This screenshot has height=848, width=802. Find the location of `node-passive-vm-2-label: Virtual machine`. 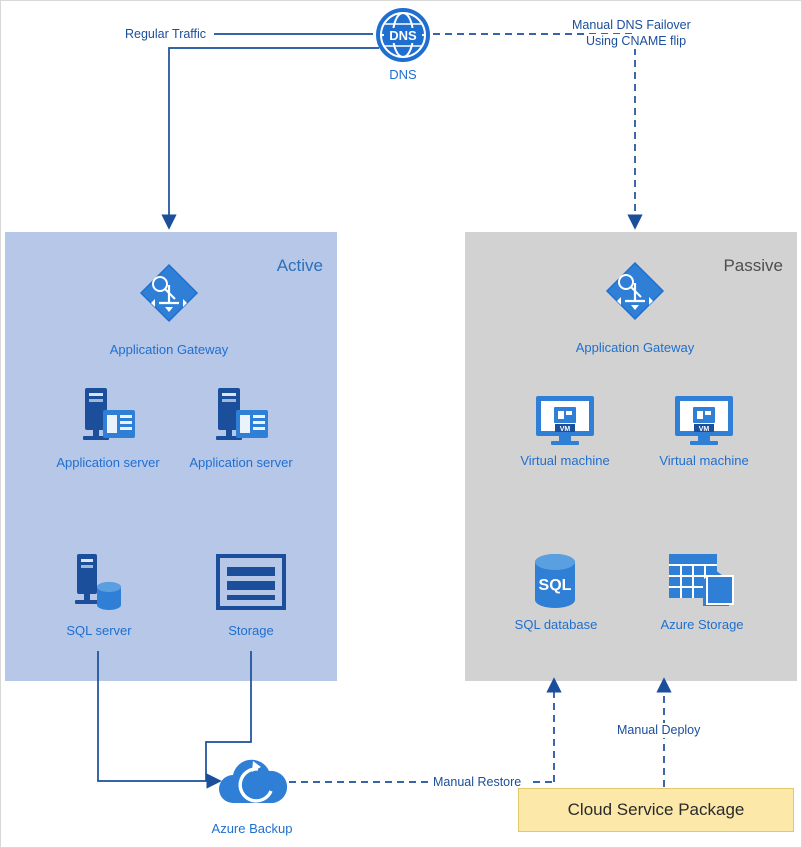

node-passive-vm-2-label: Virtual machine is located at coordinates (704, 460).